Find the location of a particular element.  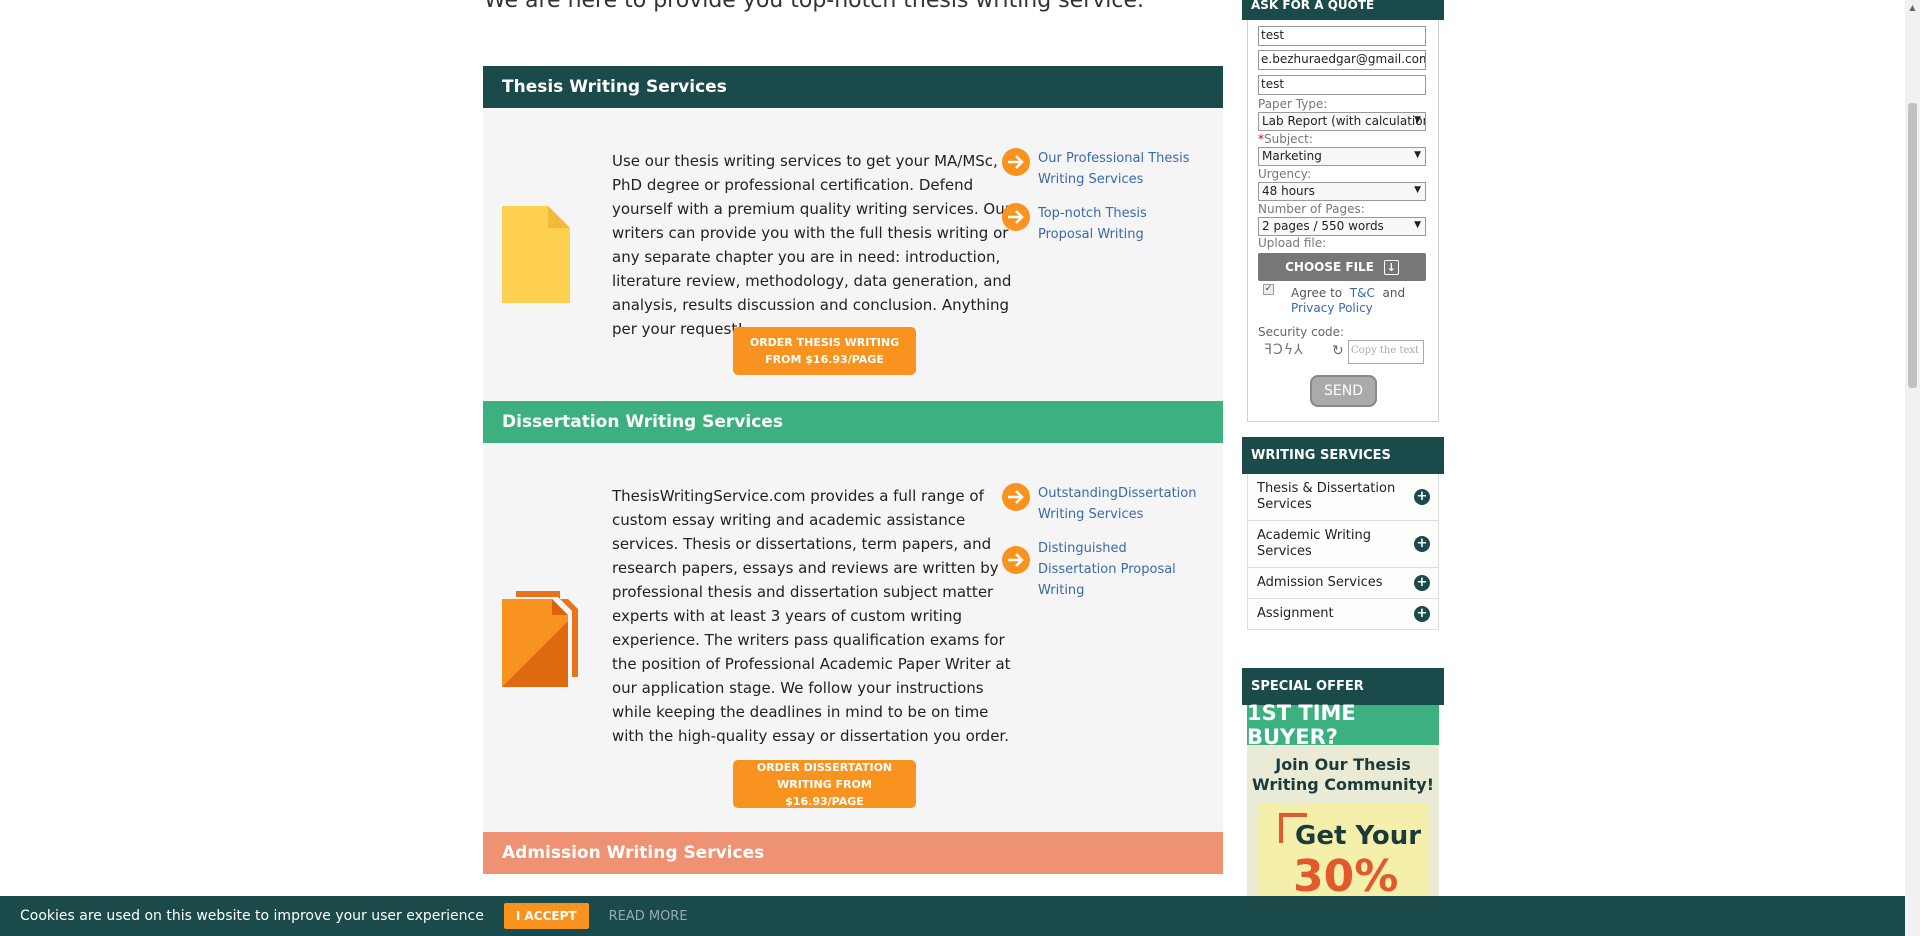

writing-service-label: Admission Services is located at coordinates (1320, 582).